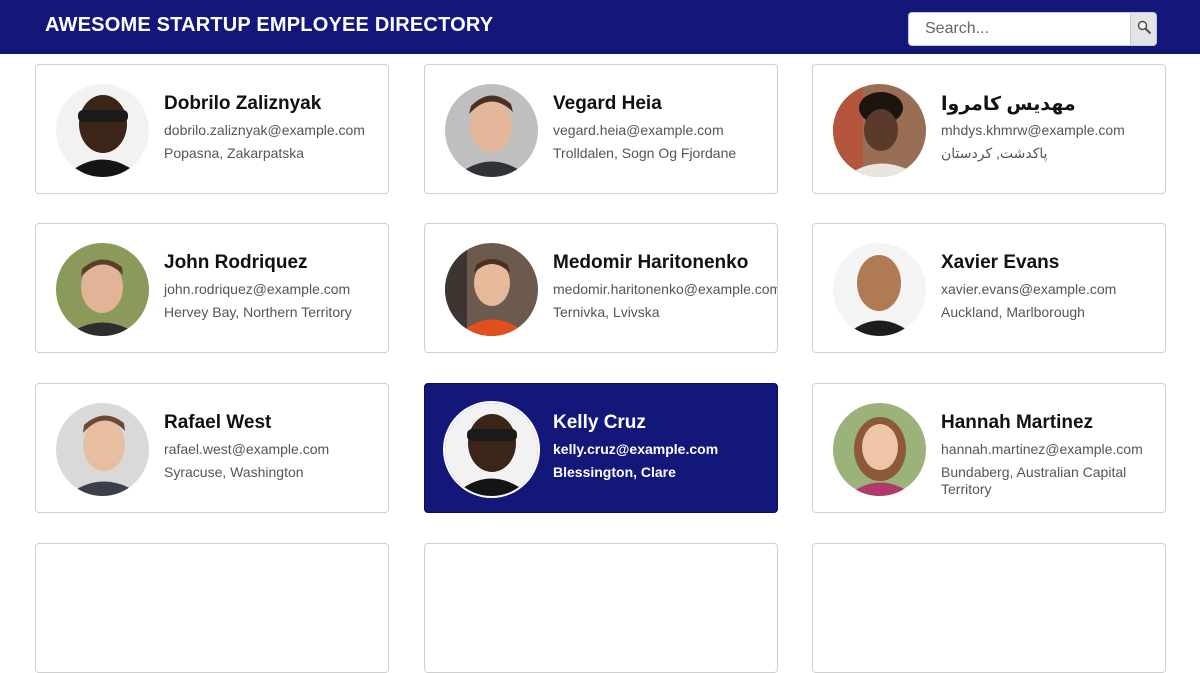 This screenshot has height=673, width=1200. What do you see at coordinates (665, 289) in the screenshot?
I see `employee-email: medomir.haritonenko@example.com` at bounding box center [665, 289].